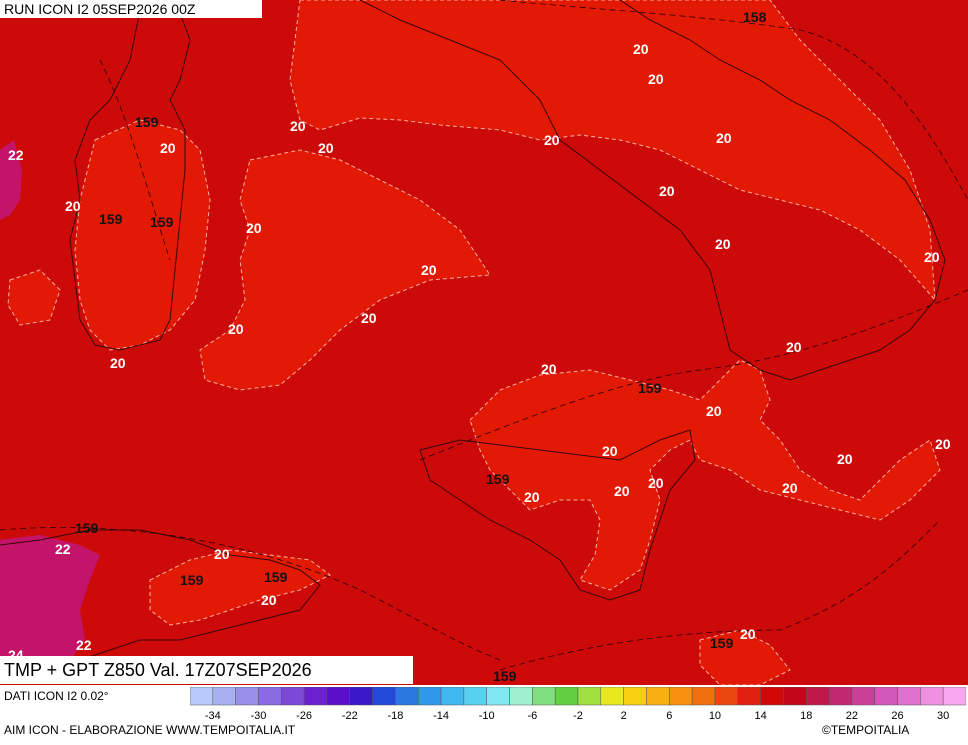 The image size is (968, 745). Describe the element at coordinates (350, 716) in the screenshot. I see `legend-tick-label: -22` at that location.